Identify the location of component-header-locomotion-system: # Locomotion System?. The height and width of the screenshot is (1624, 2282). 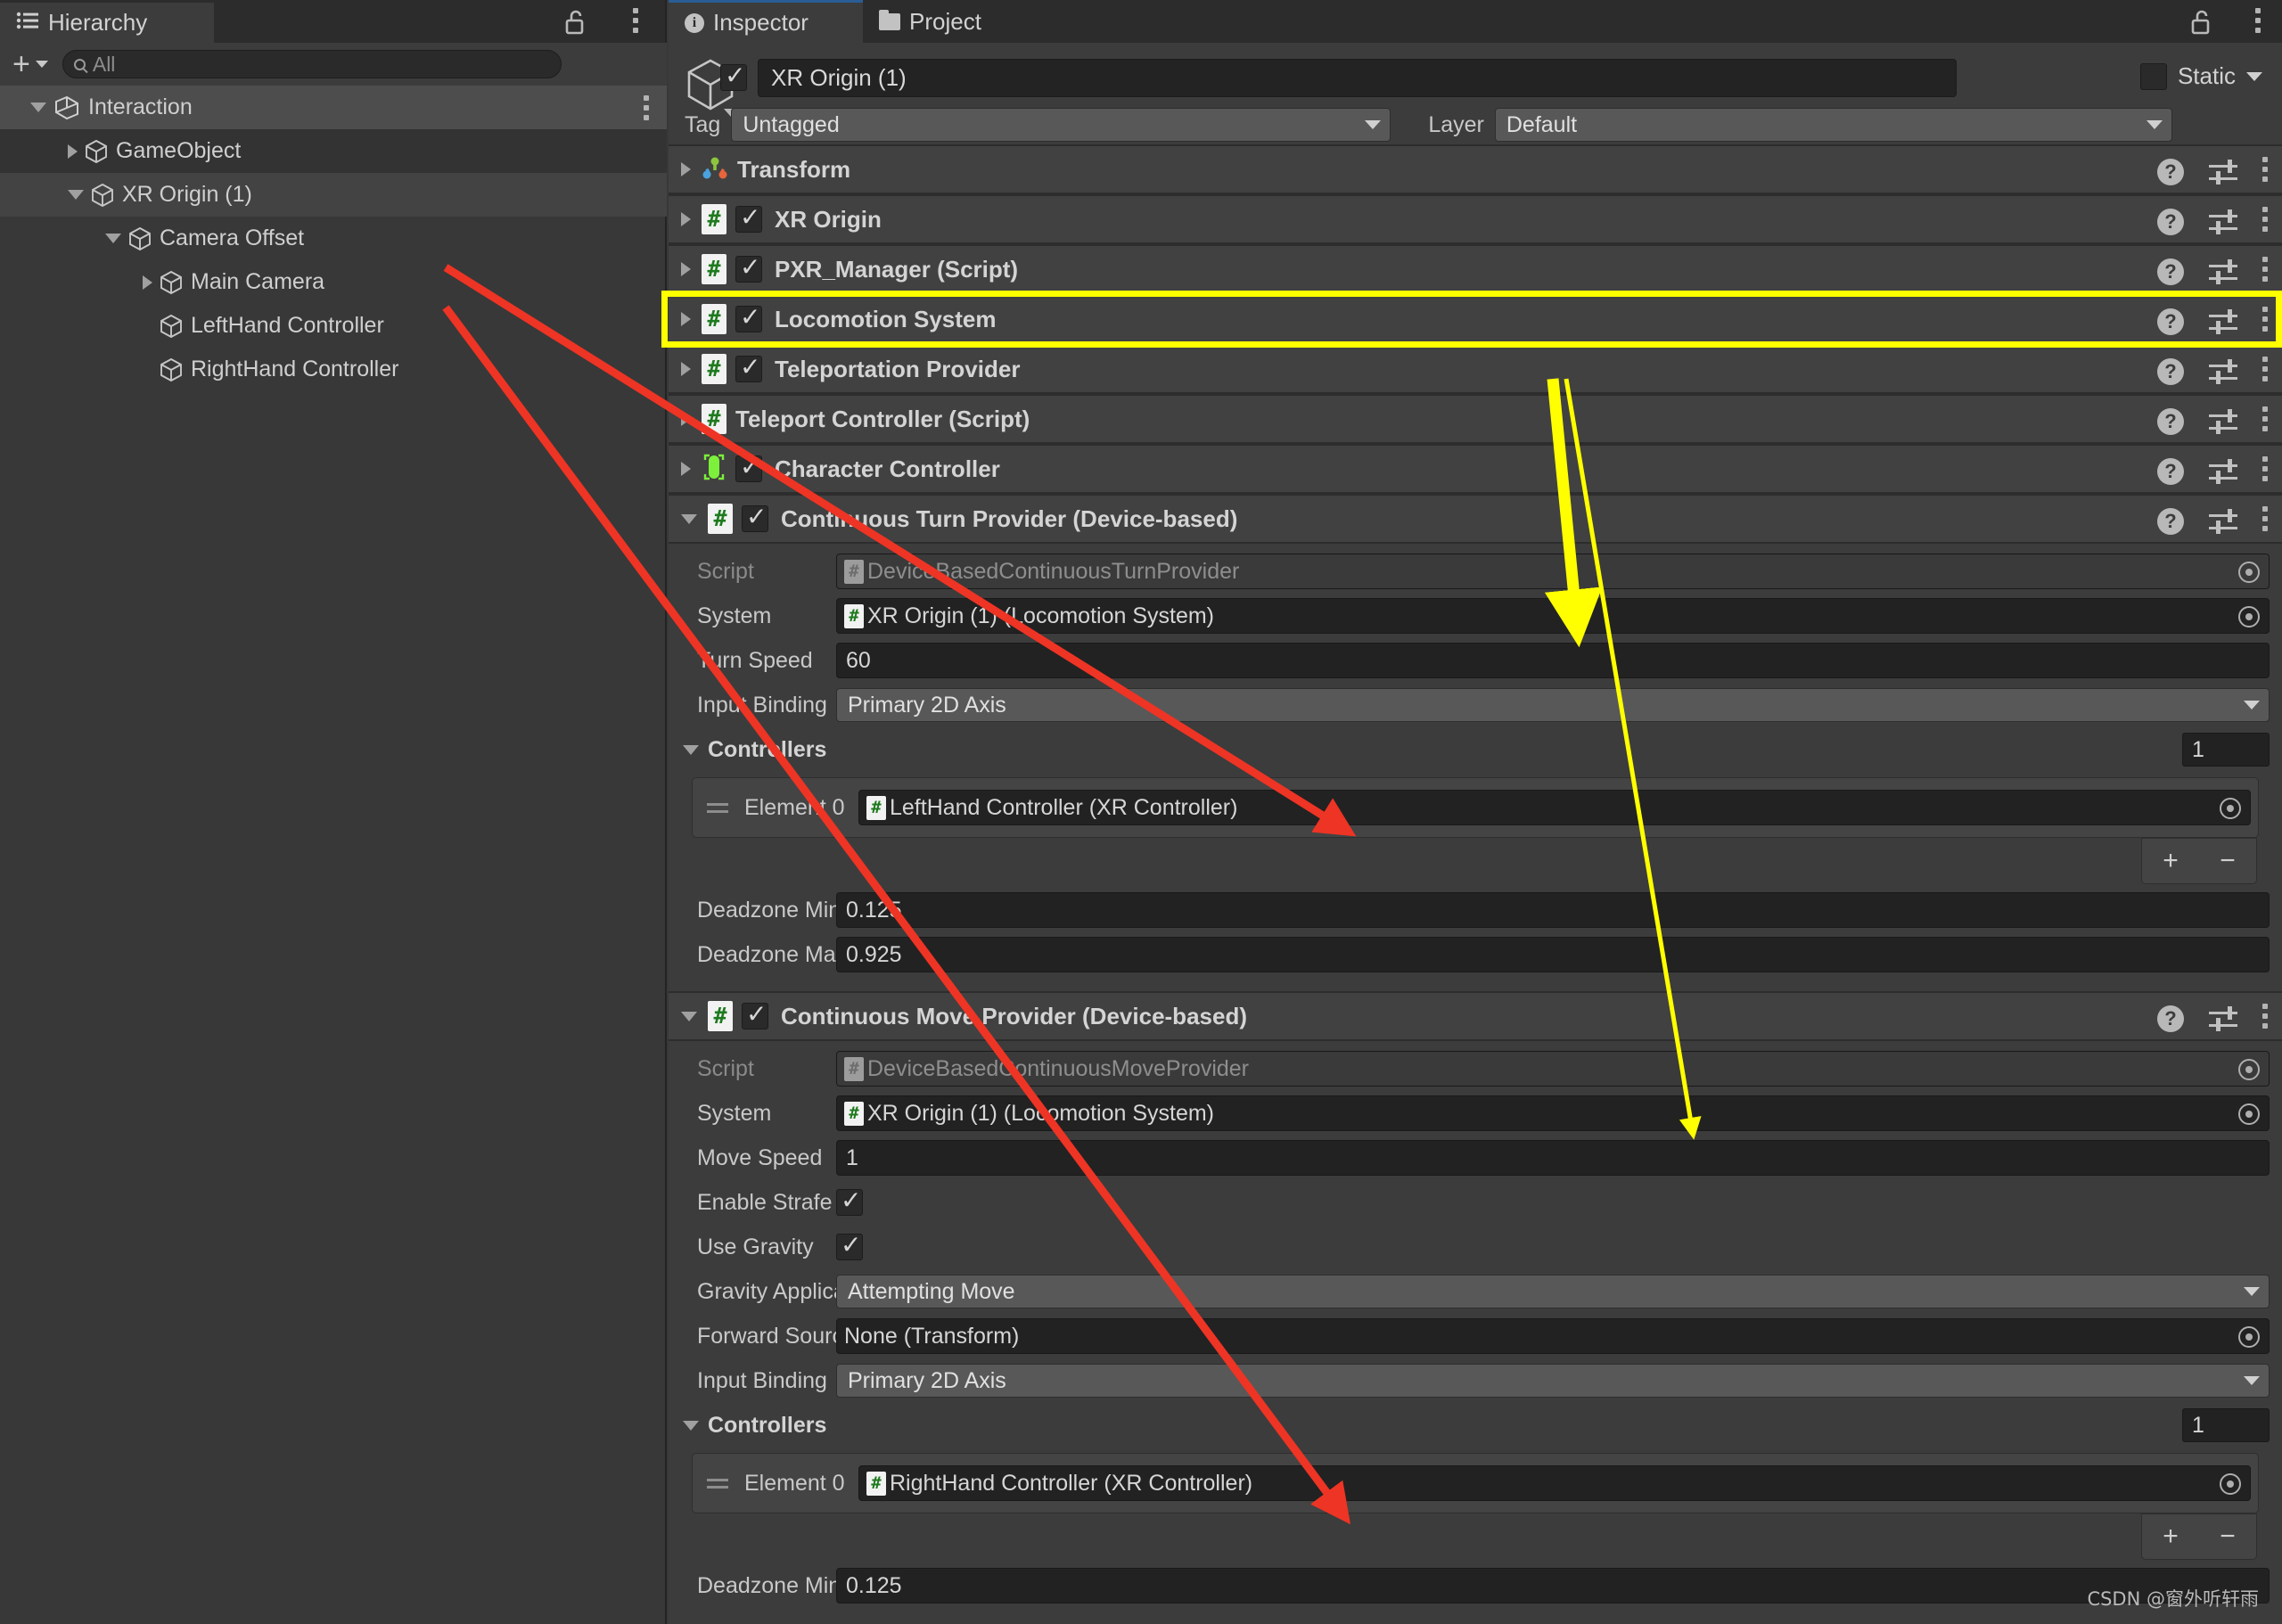
(1475, 319).